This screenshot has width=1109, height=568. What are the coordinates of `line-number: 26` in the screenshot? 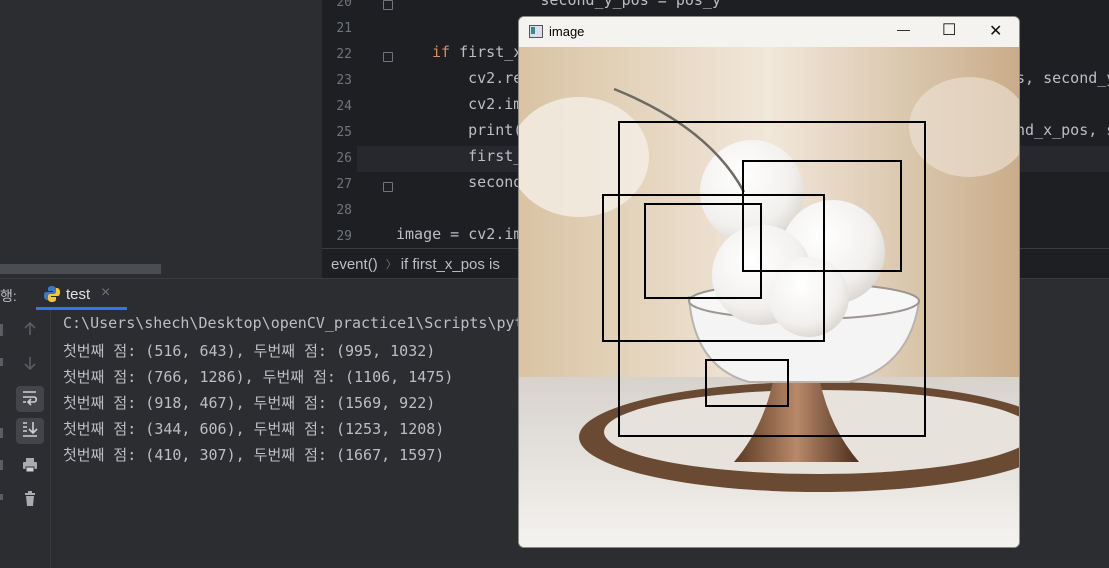 It's located at (344, 158).